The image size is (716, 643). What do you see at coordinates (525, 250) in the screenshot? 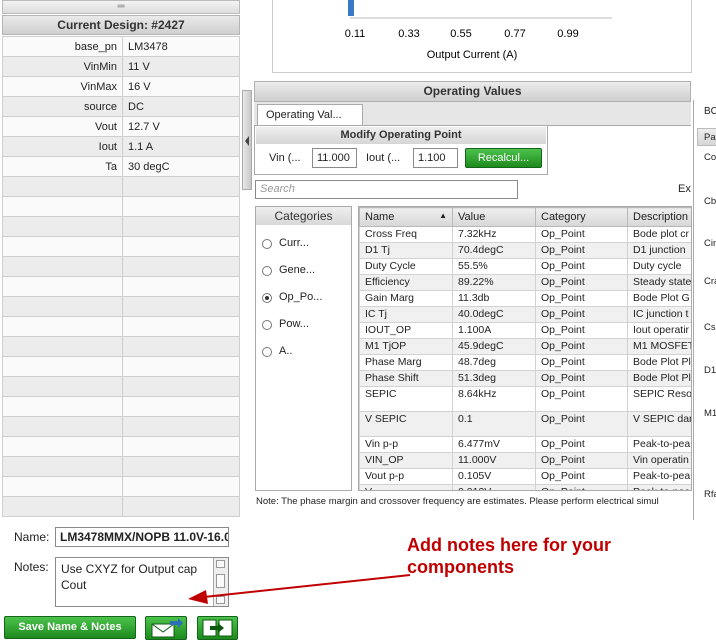
I see `table-row: D1 Tj 70.4degC Op_Point D1 junction` at bounding box center [525, 250].